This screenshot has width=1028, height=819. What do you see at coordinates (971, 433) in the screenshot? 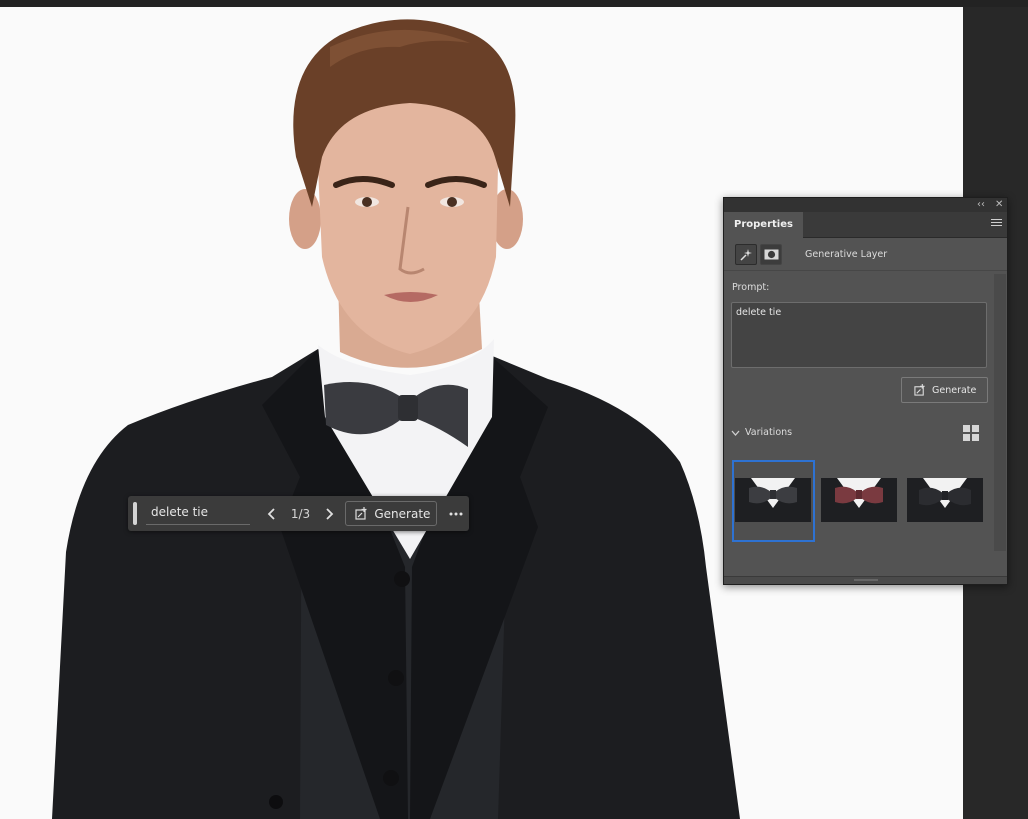
I see `grid-view-icon` at bounding box center [971, 433].